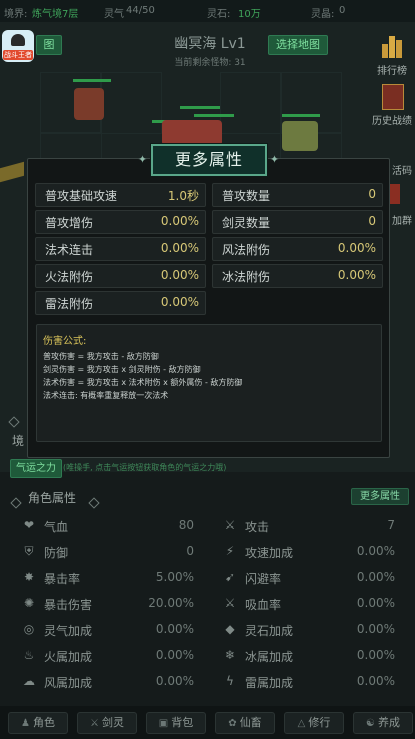 This screenshot has height=739, width=415. What do you see at coordinates (230, 525) in the screenshot?
I see `sword-icon: ⚔` at bounding box center [230, 525].